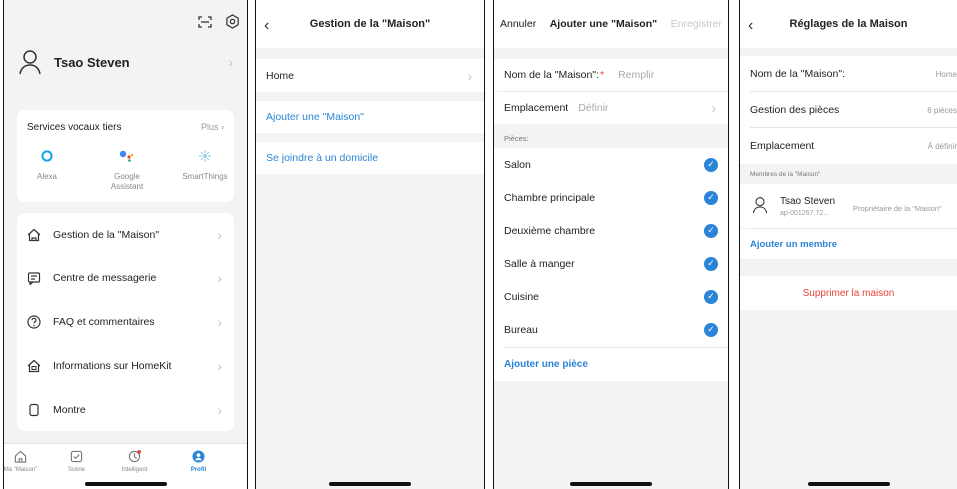 The width and height of the screenshot is (957, 489). I want to click on tab-label: Intelligent, so click(134, 470).